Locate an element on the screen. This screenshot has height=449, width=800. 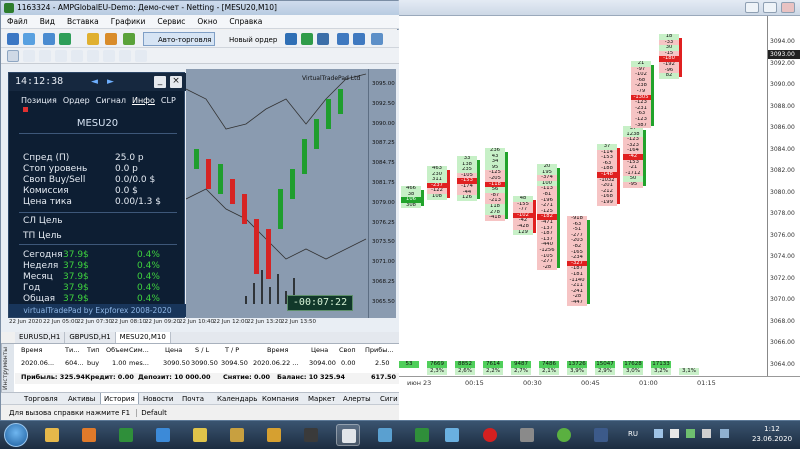
task-opera-icon is located at coordinates (490, 435).